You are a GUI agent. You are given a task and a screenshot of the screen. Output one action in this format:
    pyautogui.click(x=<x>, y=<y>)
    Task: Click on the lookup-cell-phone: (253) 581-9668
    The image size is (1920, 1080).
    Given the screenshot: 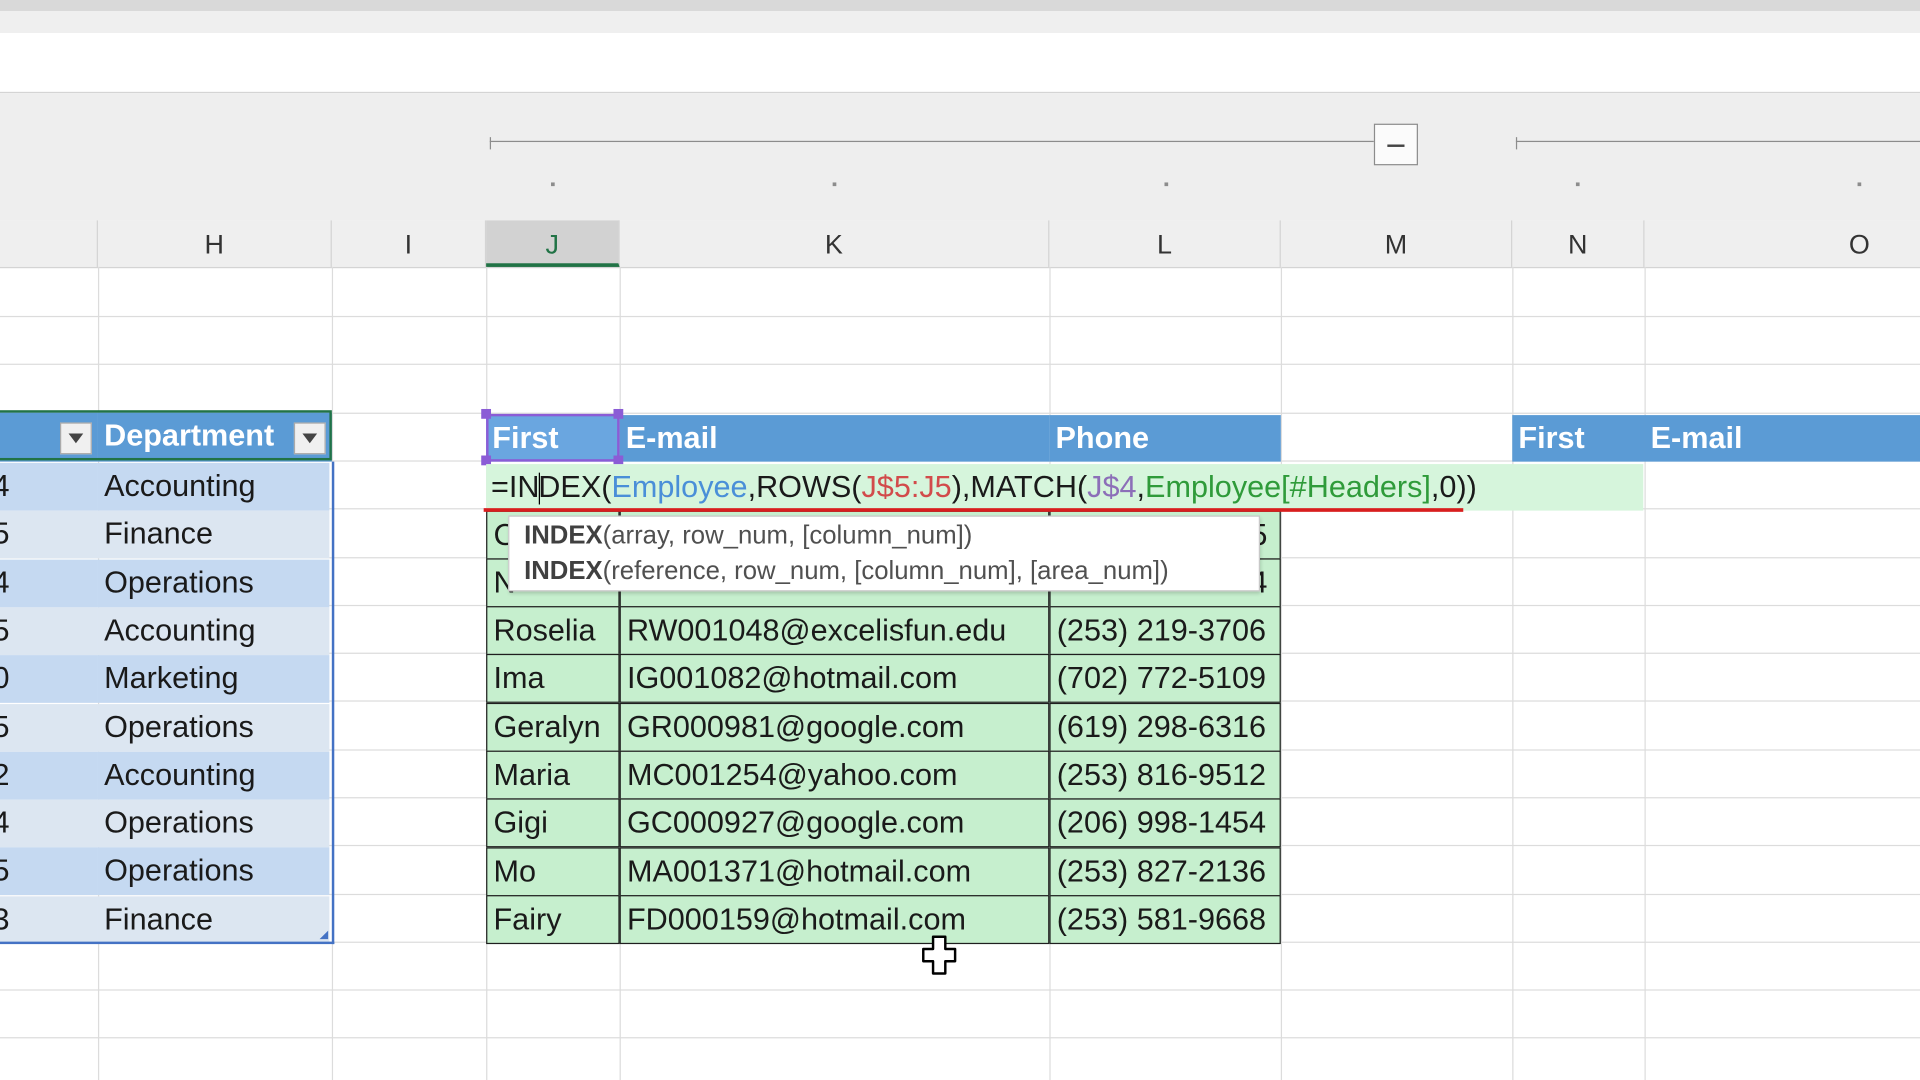 What is the action you would take?
    pyautogui.click(x=1165, y=919)
    